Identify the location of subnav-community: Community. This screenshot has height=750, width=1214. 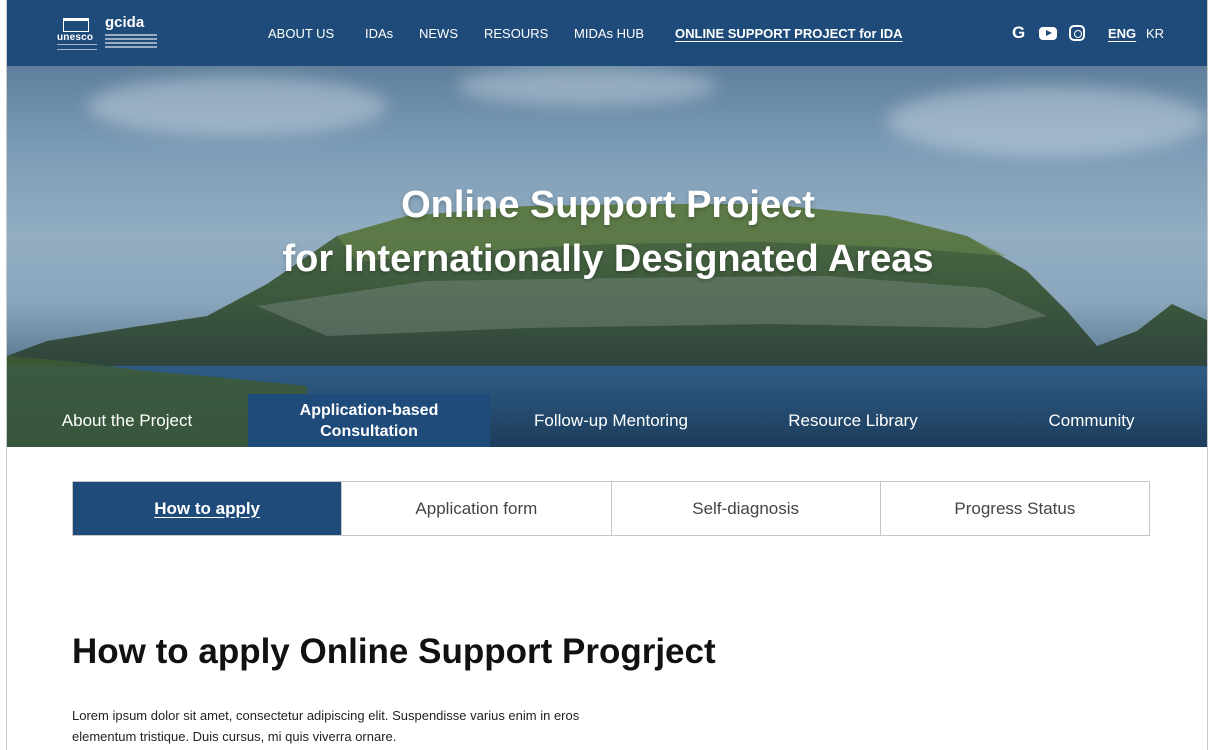
(1090, 420).